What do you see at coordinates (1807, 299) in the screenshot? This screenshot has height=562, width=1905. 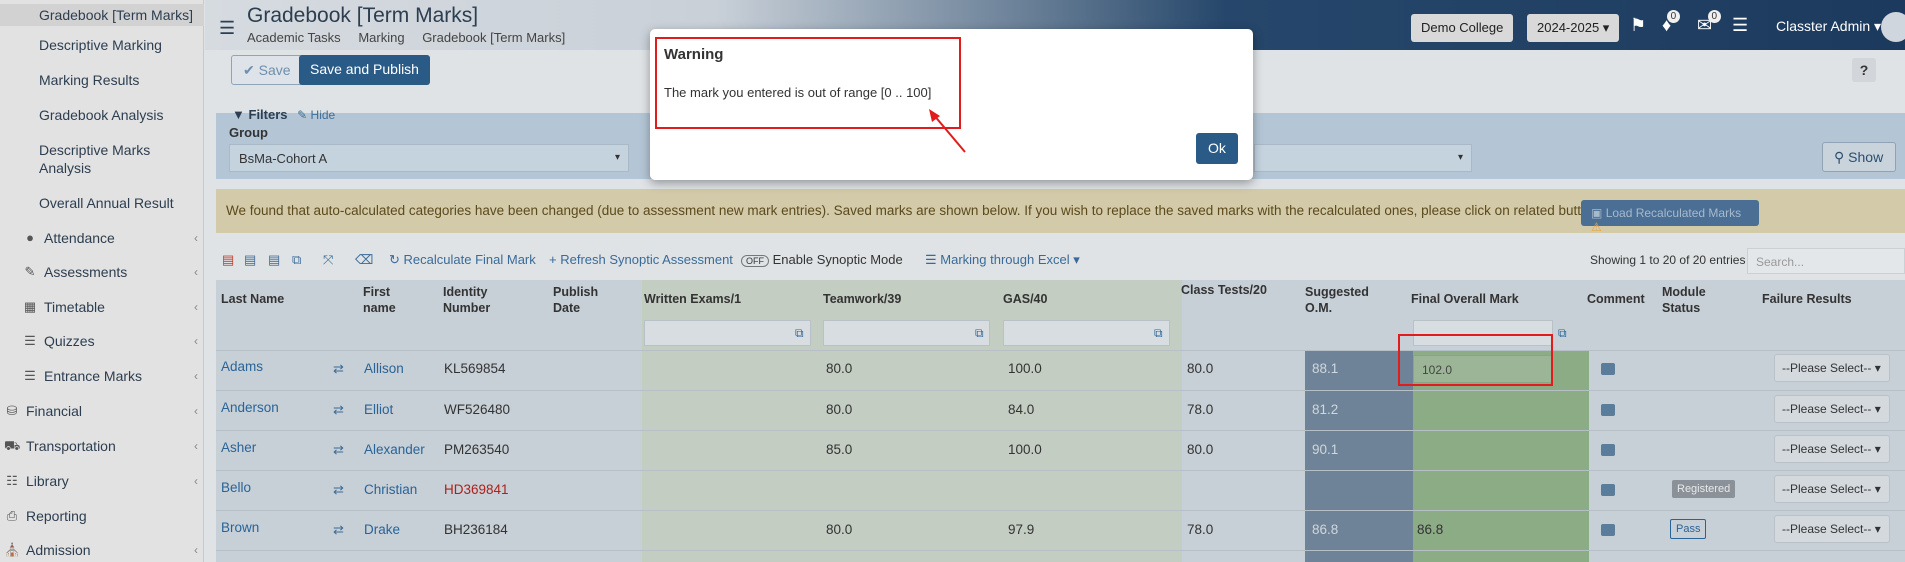 I see `header-failure-results: Failure Results` at bounding box center [1807, 299].